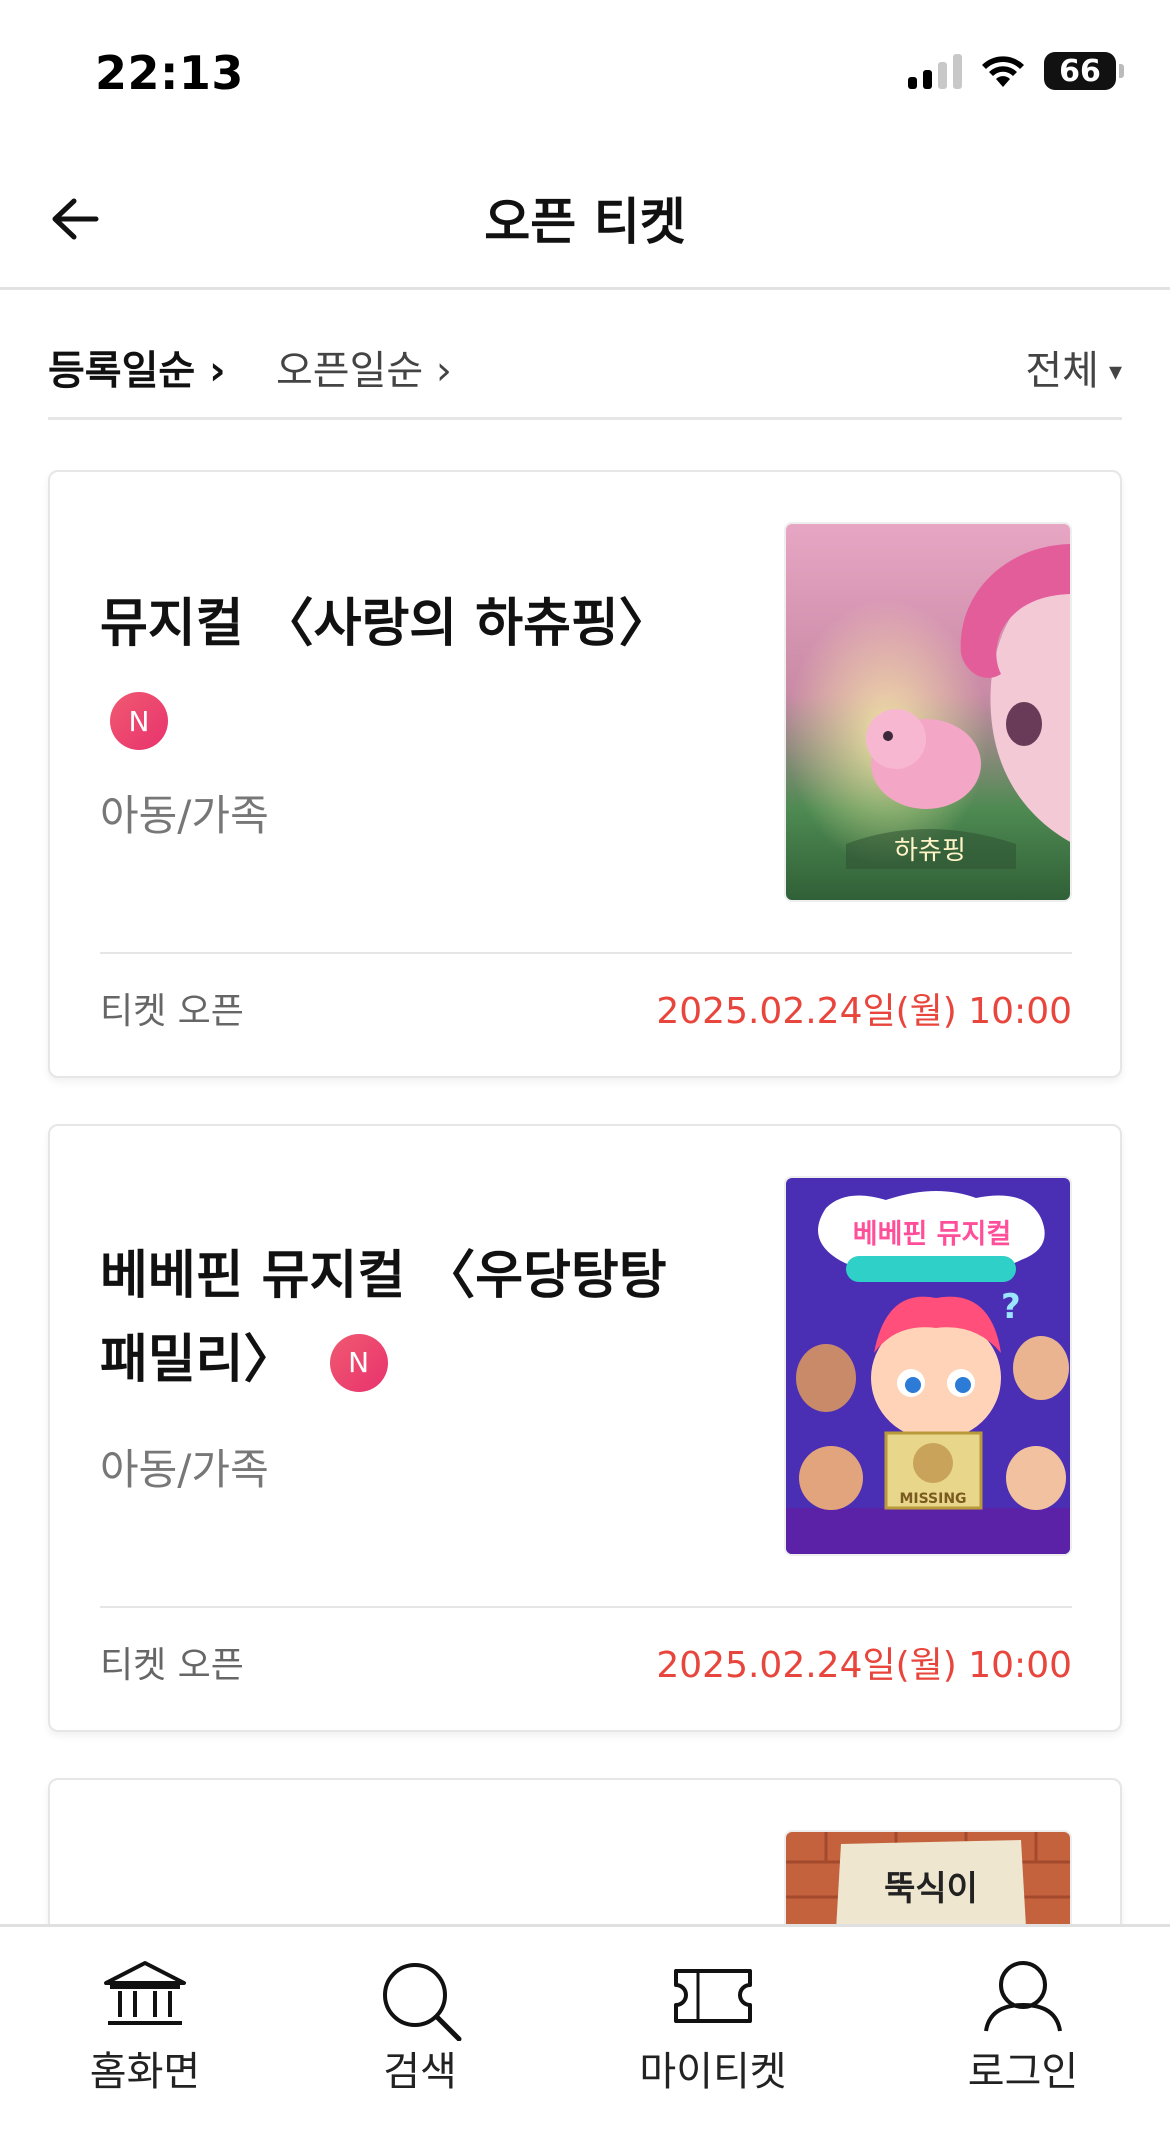 This screenshot has width=1170, height=2130. I want to click on sort-bar: 등록일순 › 오픈일순 › 전체 ▾, so click(585, 375).